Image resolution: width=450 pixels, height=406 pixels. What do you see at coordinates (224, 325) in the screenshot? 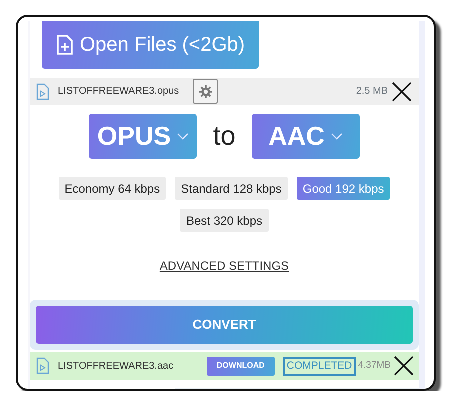
I see `convert-button: CONVERT` at bounding box center [224, 325].